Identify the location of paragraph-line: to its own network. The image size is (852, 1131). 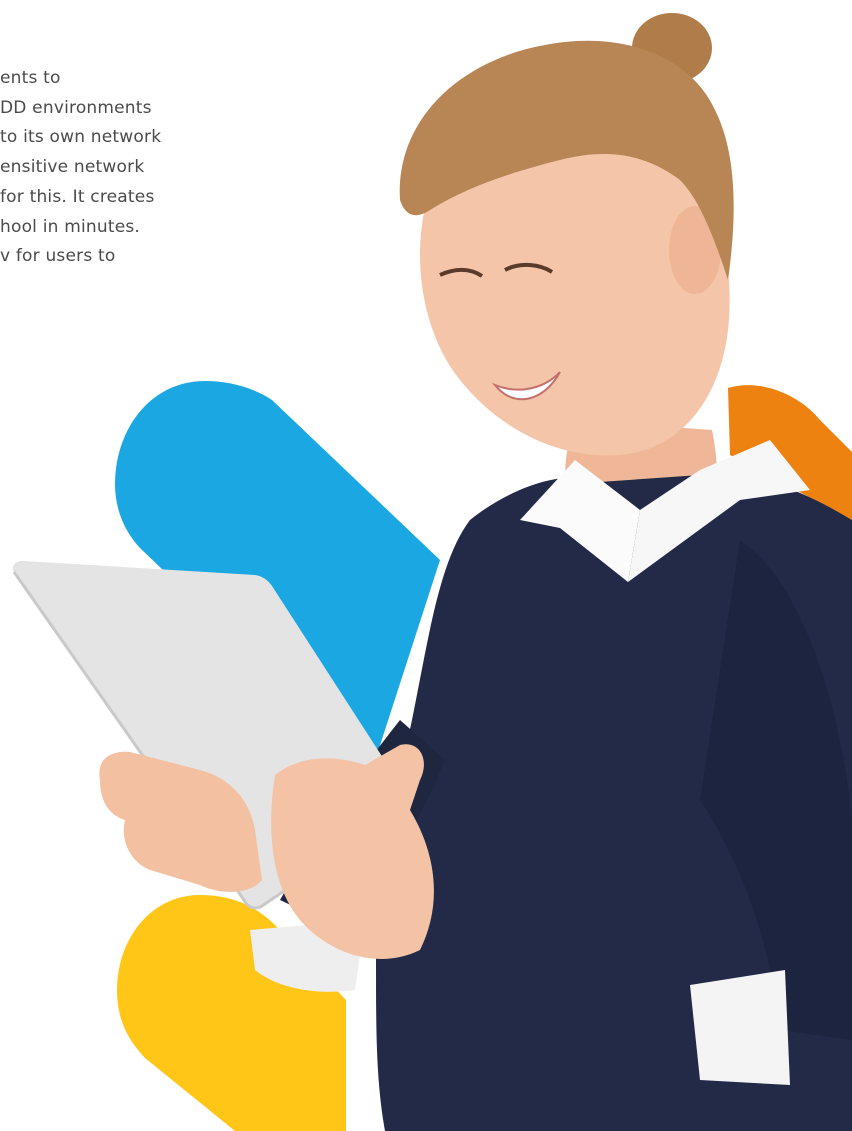
(81, 137).